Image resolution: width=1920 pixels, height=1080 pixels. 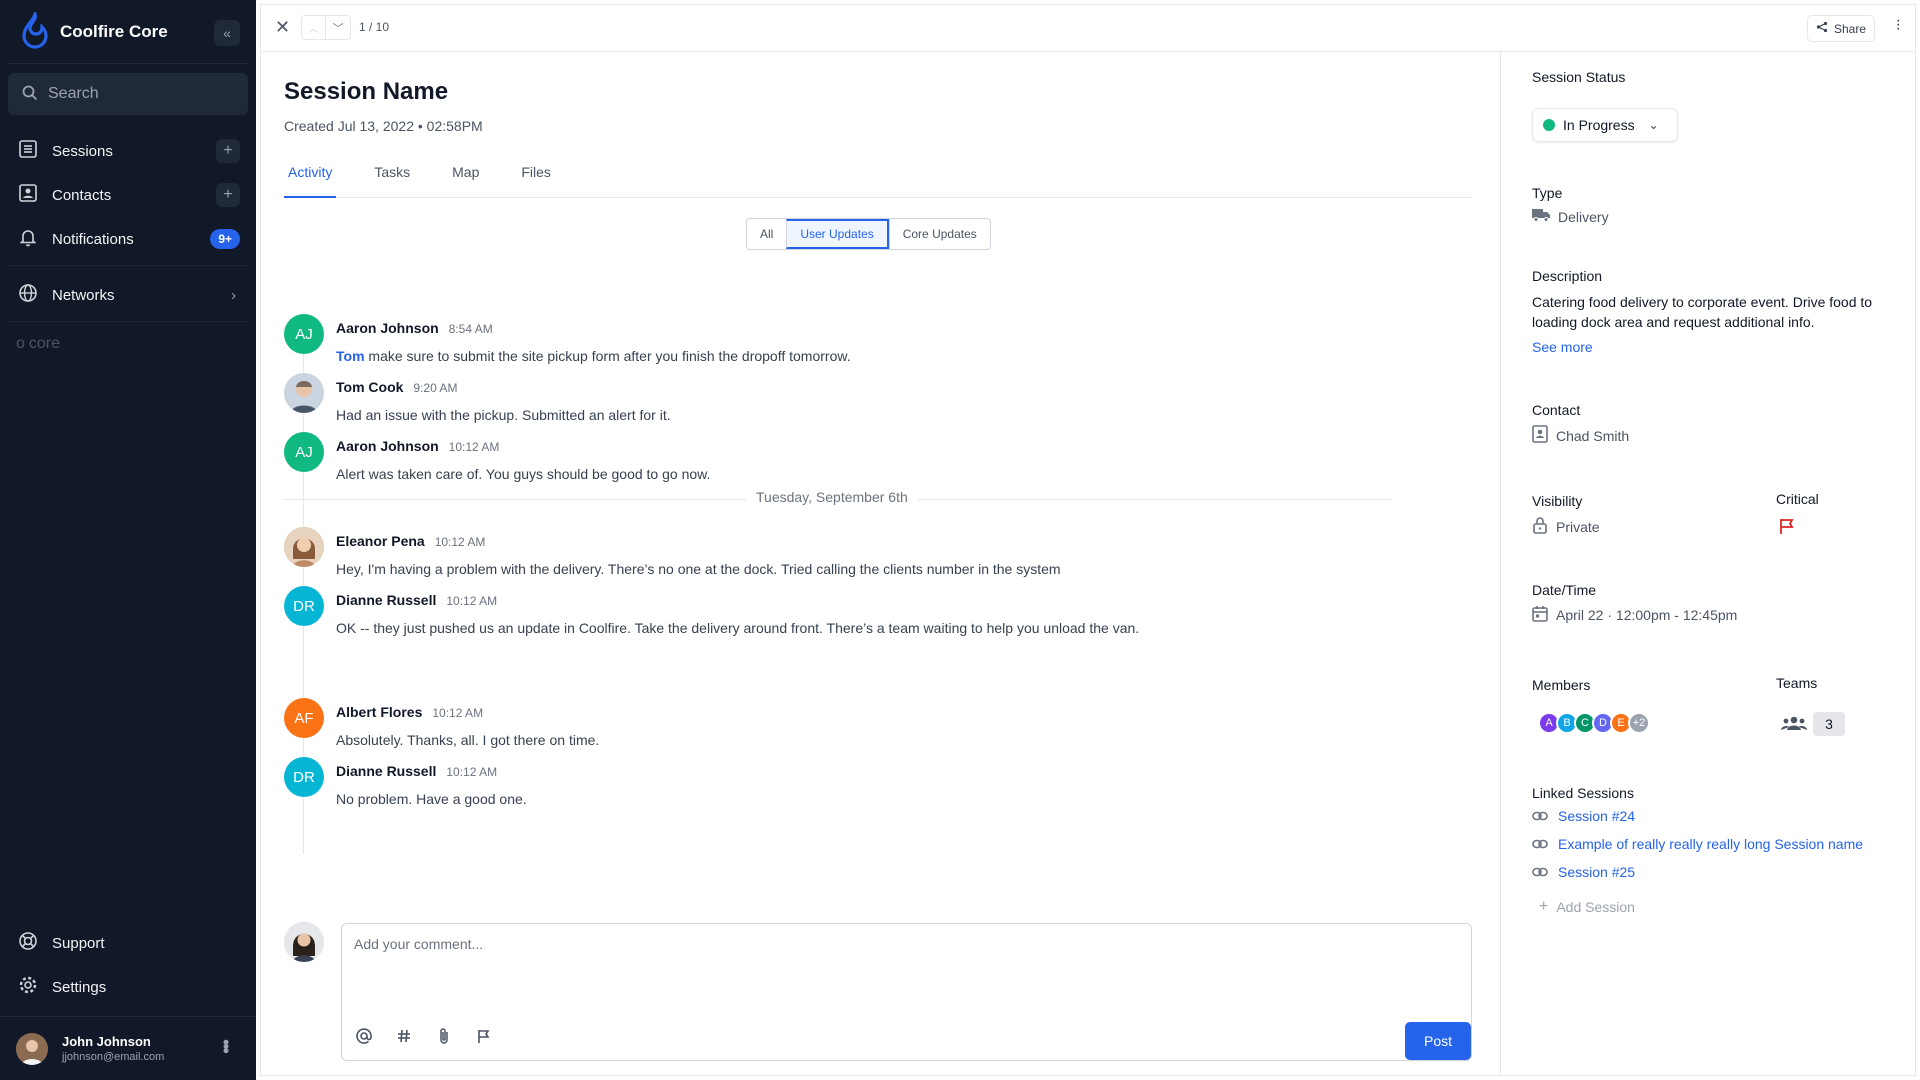 I want to click on teams-label: Teams, so click(x=1797, y=683).